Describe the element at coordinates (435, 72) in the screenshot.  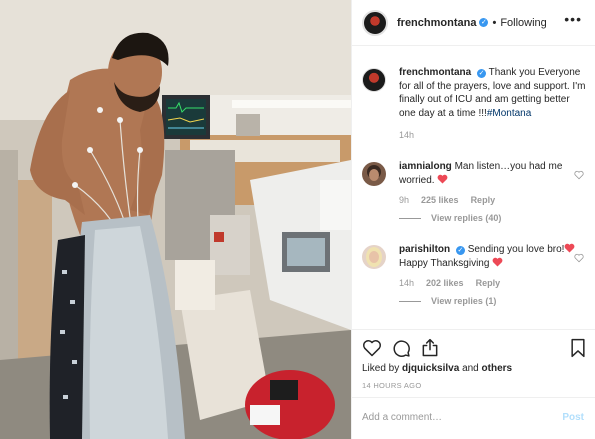
I see `caption-username: frenchmontana` at that location.